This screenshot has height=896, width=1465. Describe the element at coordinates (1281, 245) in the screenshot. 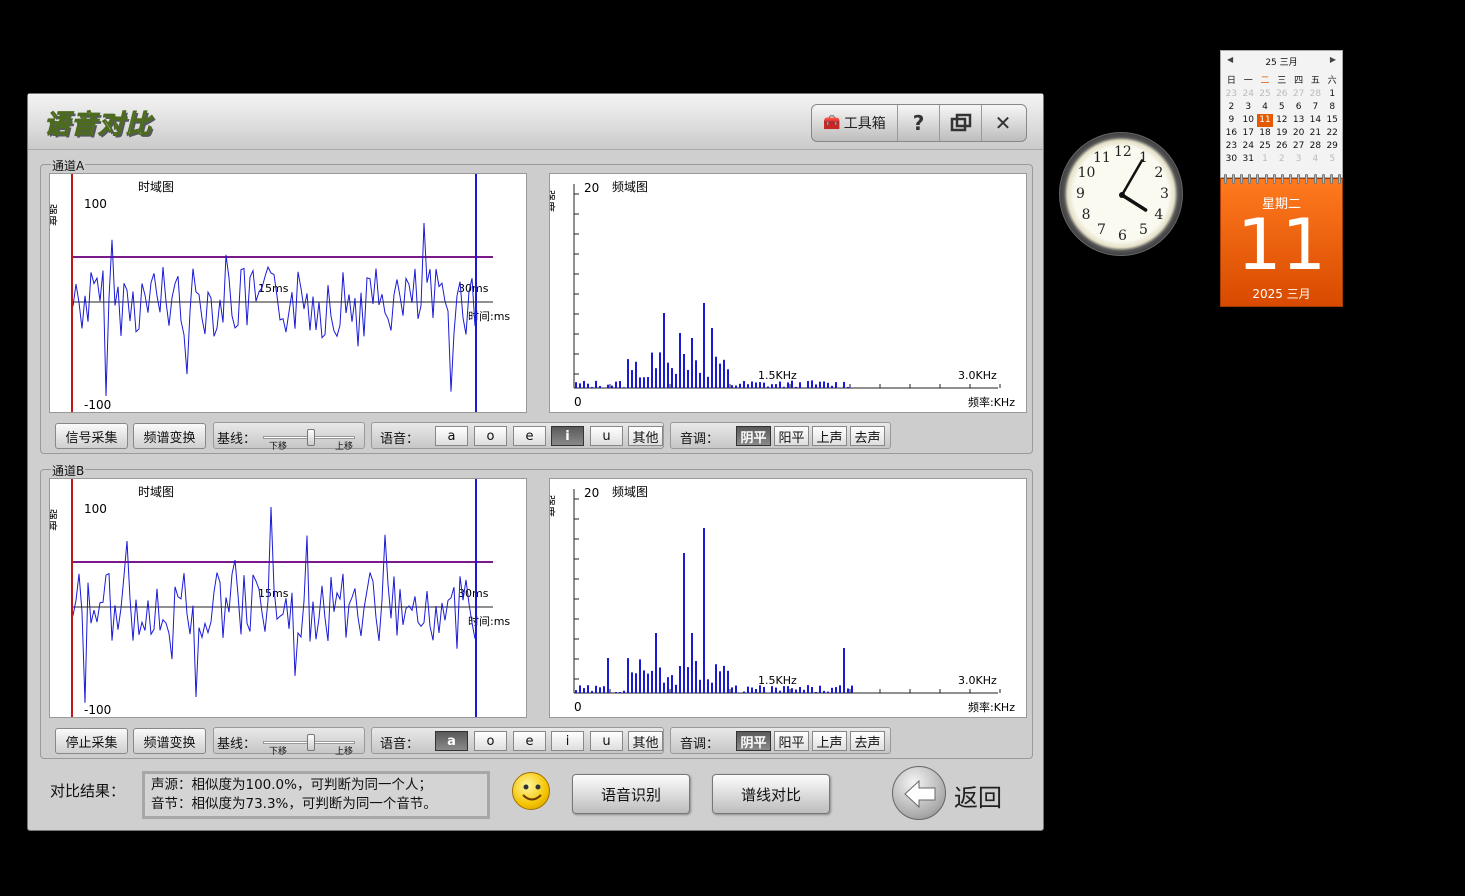

I see `day-number: 11` at that location.